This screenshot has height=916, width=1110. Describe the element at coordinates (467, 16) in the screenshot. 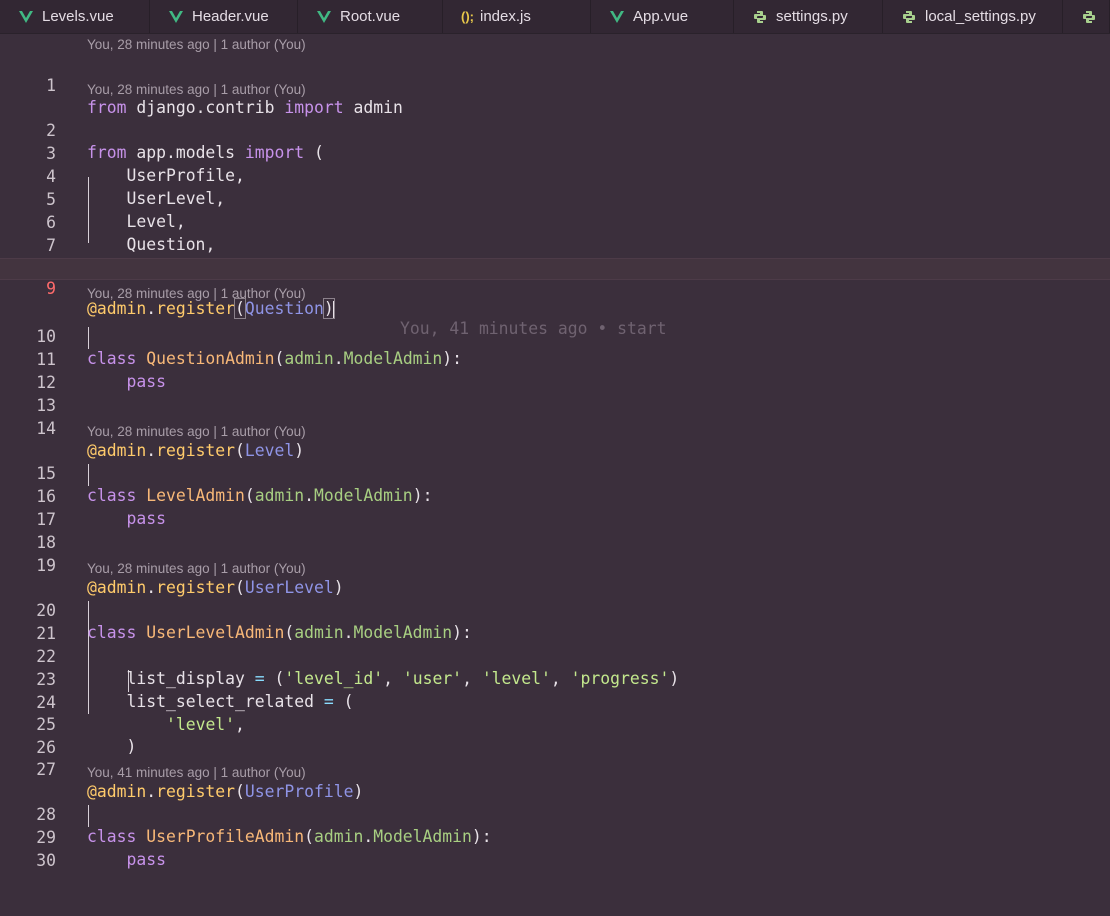

I see `js-icon: ();` at that location.